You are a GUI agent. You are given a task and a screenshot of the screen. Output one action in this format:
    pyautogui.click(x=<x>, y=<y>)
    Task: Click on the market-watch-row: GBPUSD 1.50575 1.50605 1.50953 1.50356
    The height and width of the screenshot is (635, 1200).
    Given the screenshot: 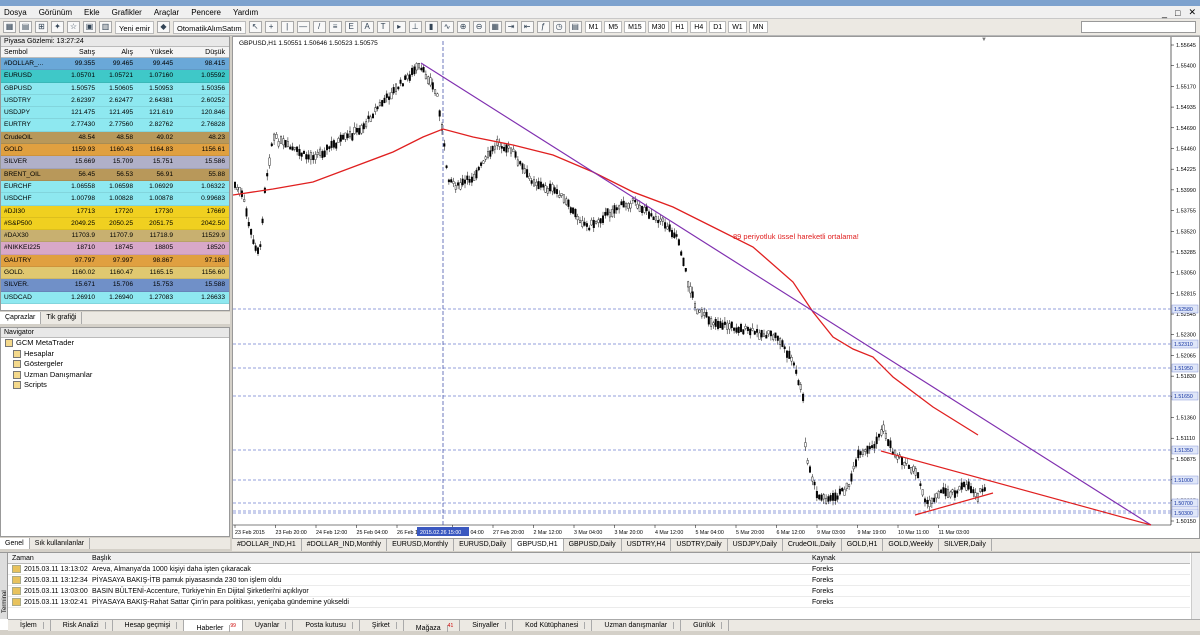 What is the action you would take?
    pyautogui.click(x=115, y=88)
    